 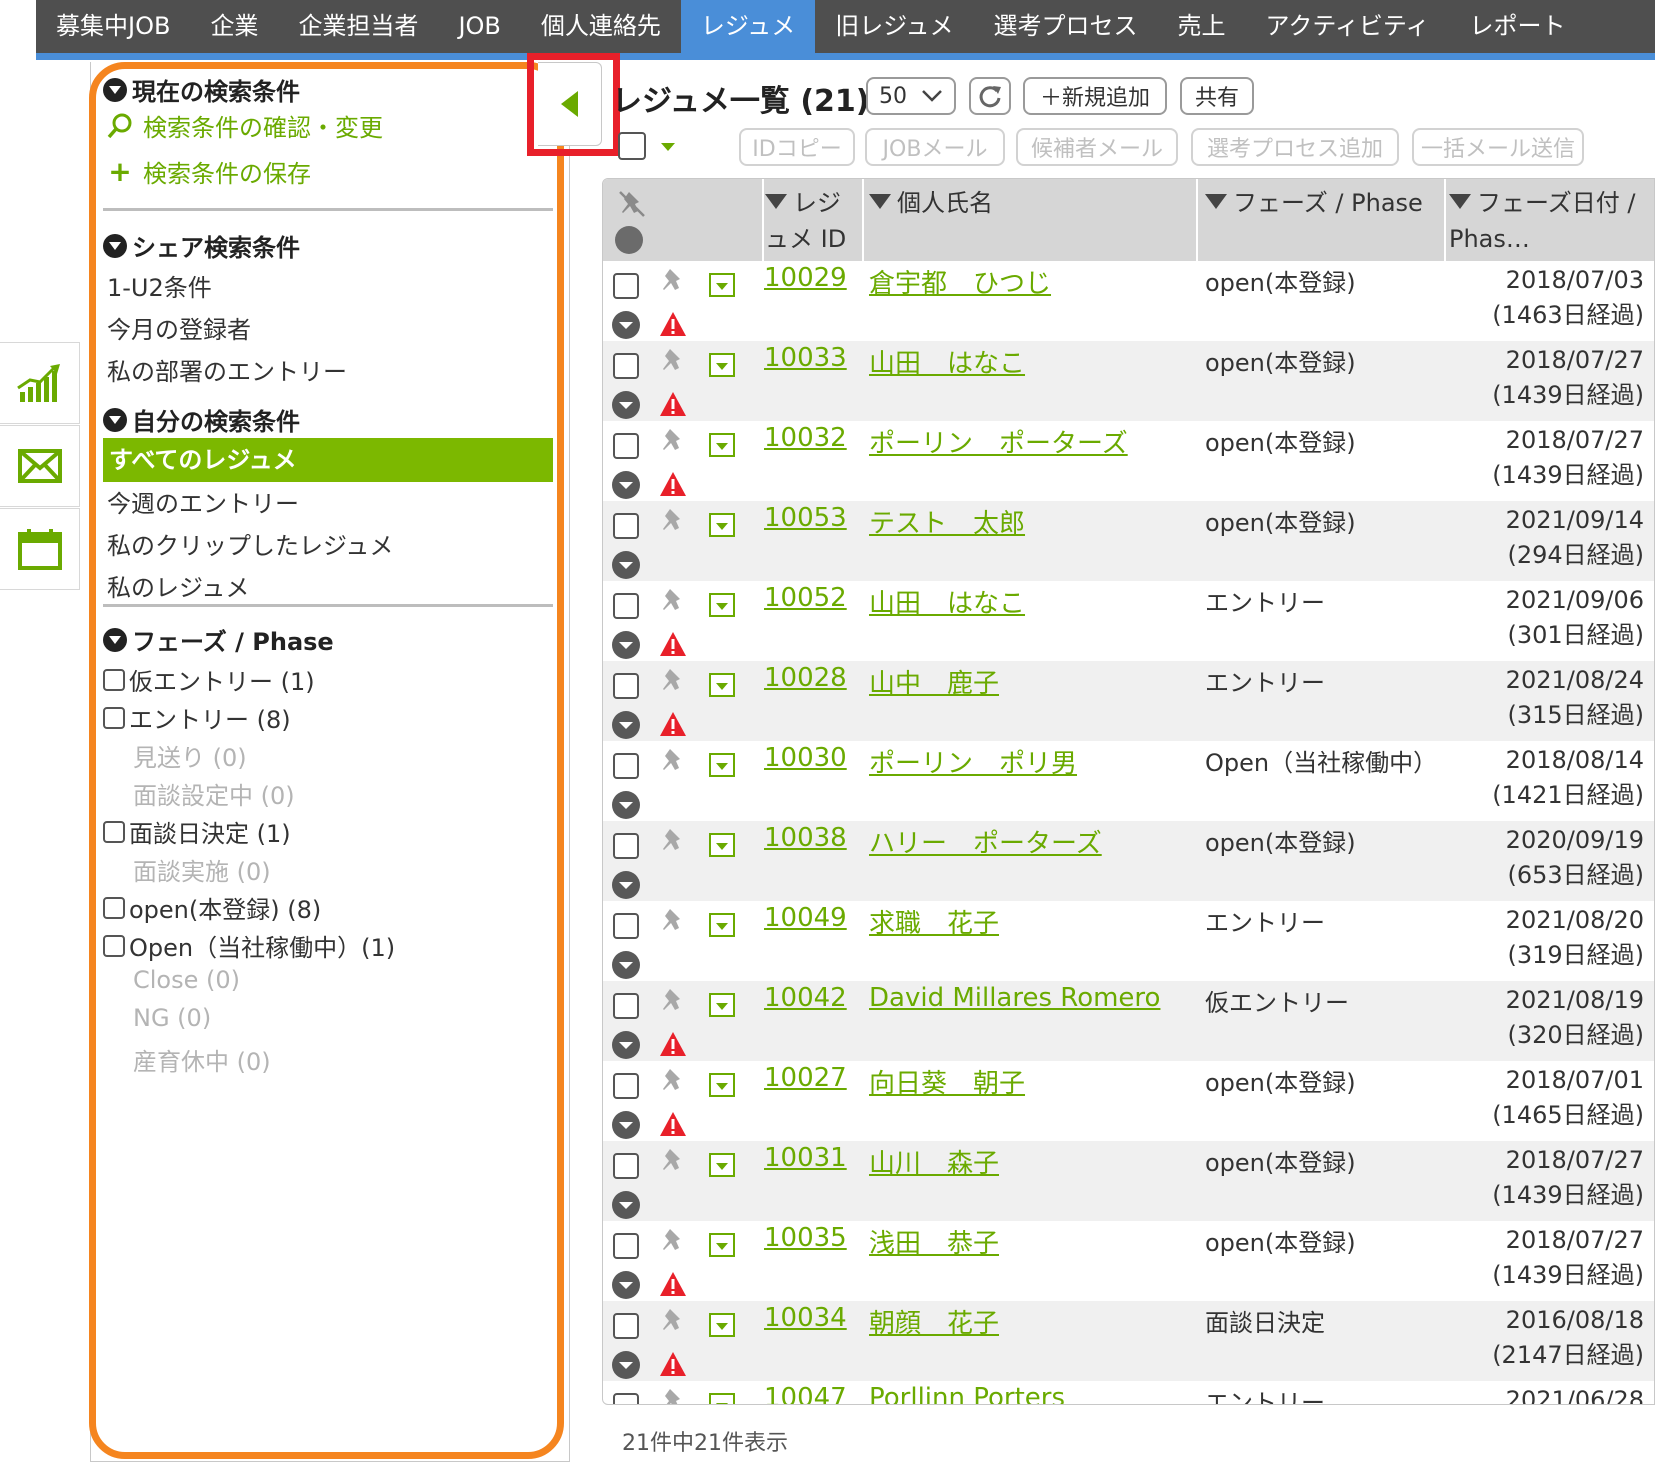 I want to click on person-name-link: ポーリン ポーターズ, so click(x=998, y=441).